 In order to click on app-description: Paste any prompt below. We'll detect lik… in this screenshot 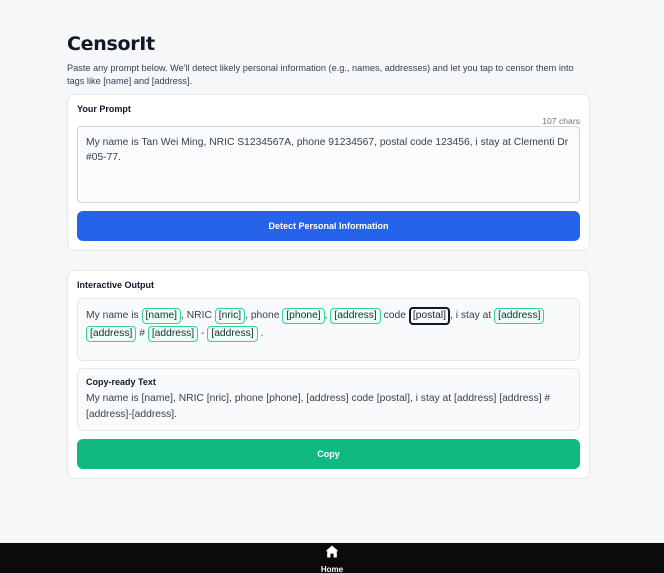, I will do `click(320, 74)`.